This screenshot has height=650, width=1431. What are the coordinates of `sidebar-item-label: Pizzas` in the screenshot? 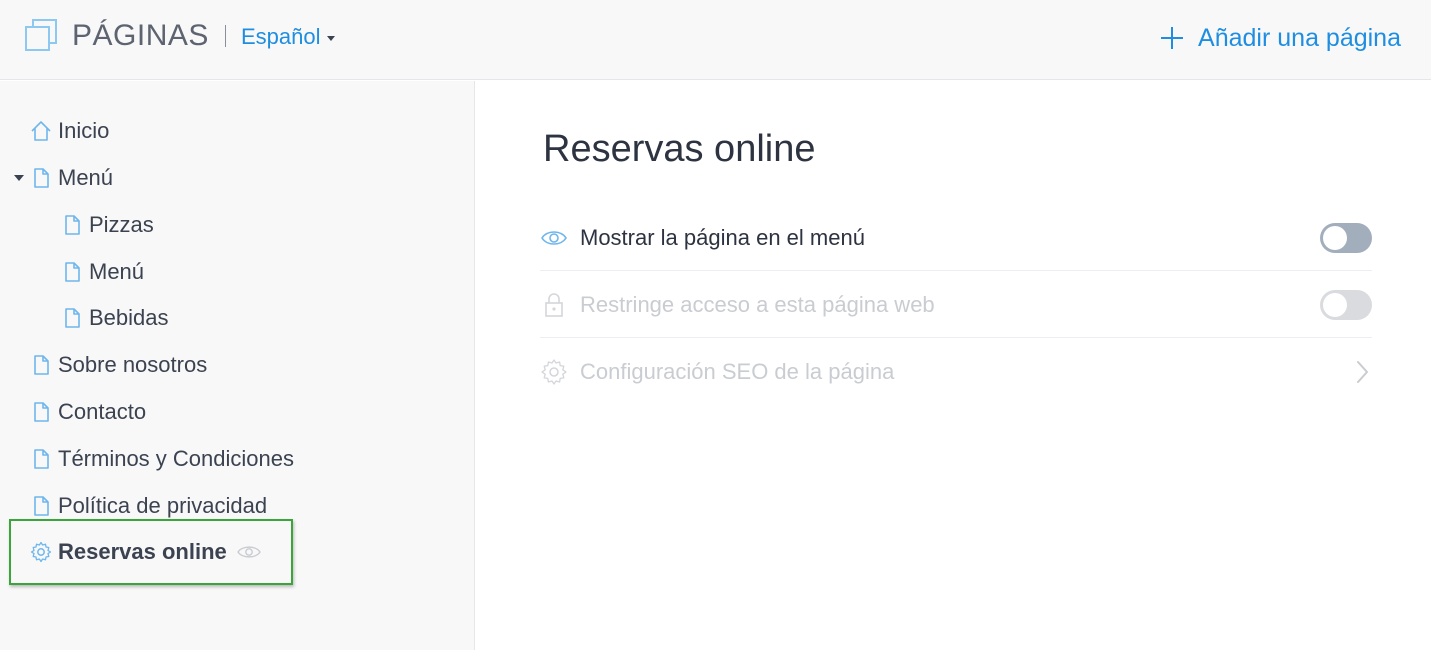 It's located at (121, 224).